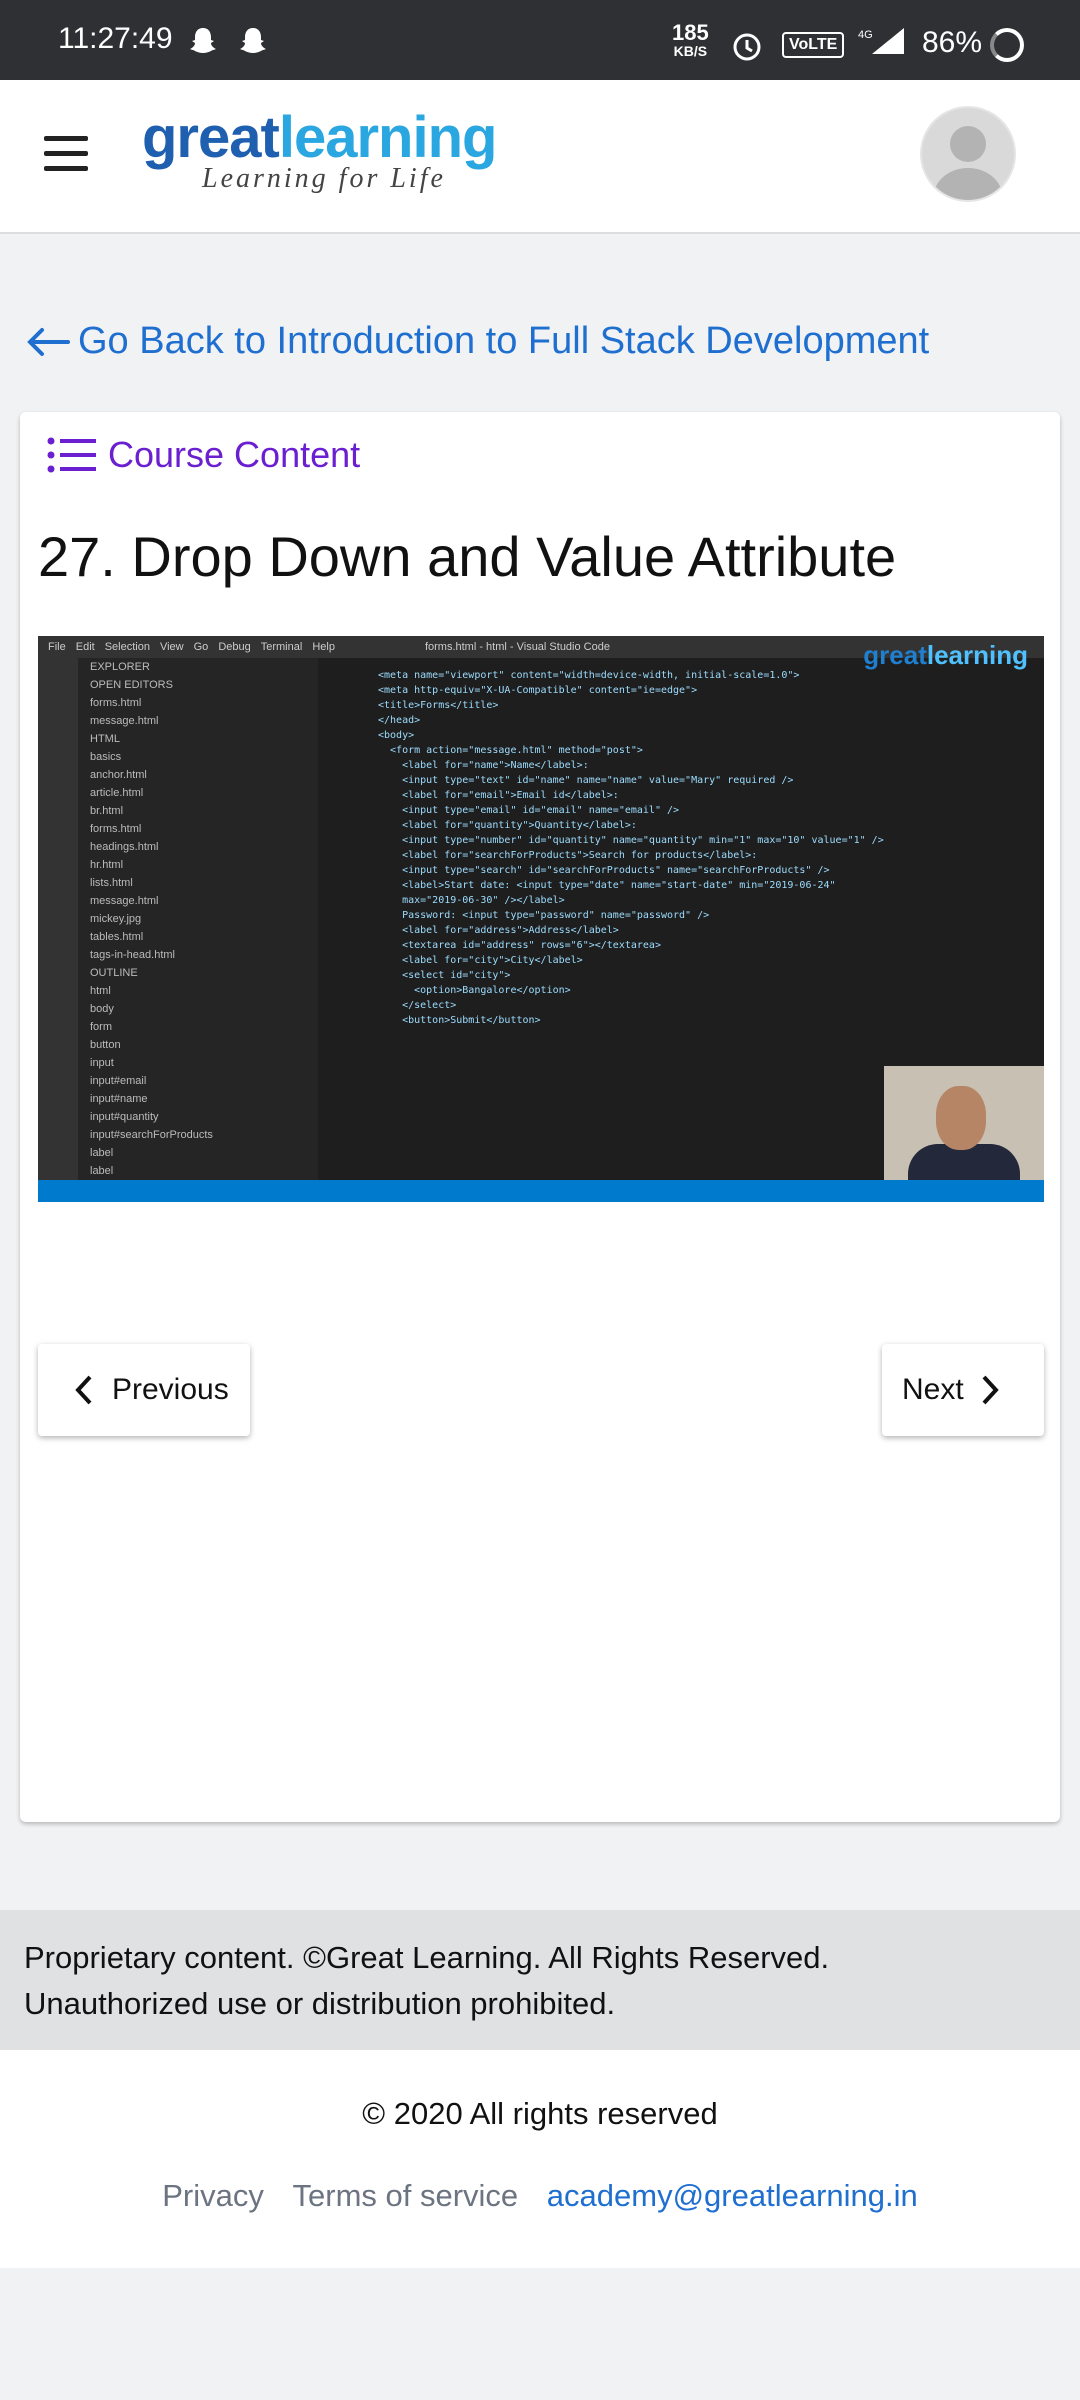 The width and height of the screenshot is (1080, 2400). Describe the element at coordinates (541, 1191) in the screenshot. I see `video-editor-statusbar` at that location.